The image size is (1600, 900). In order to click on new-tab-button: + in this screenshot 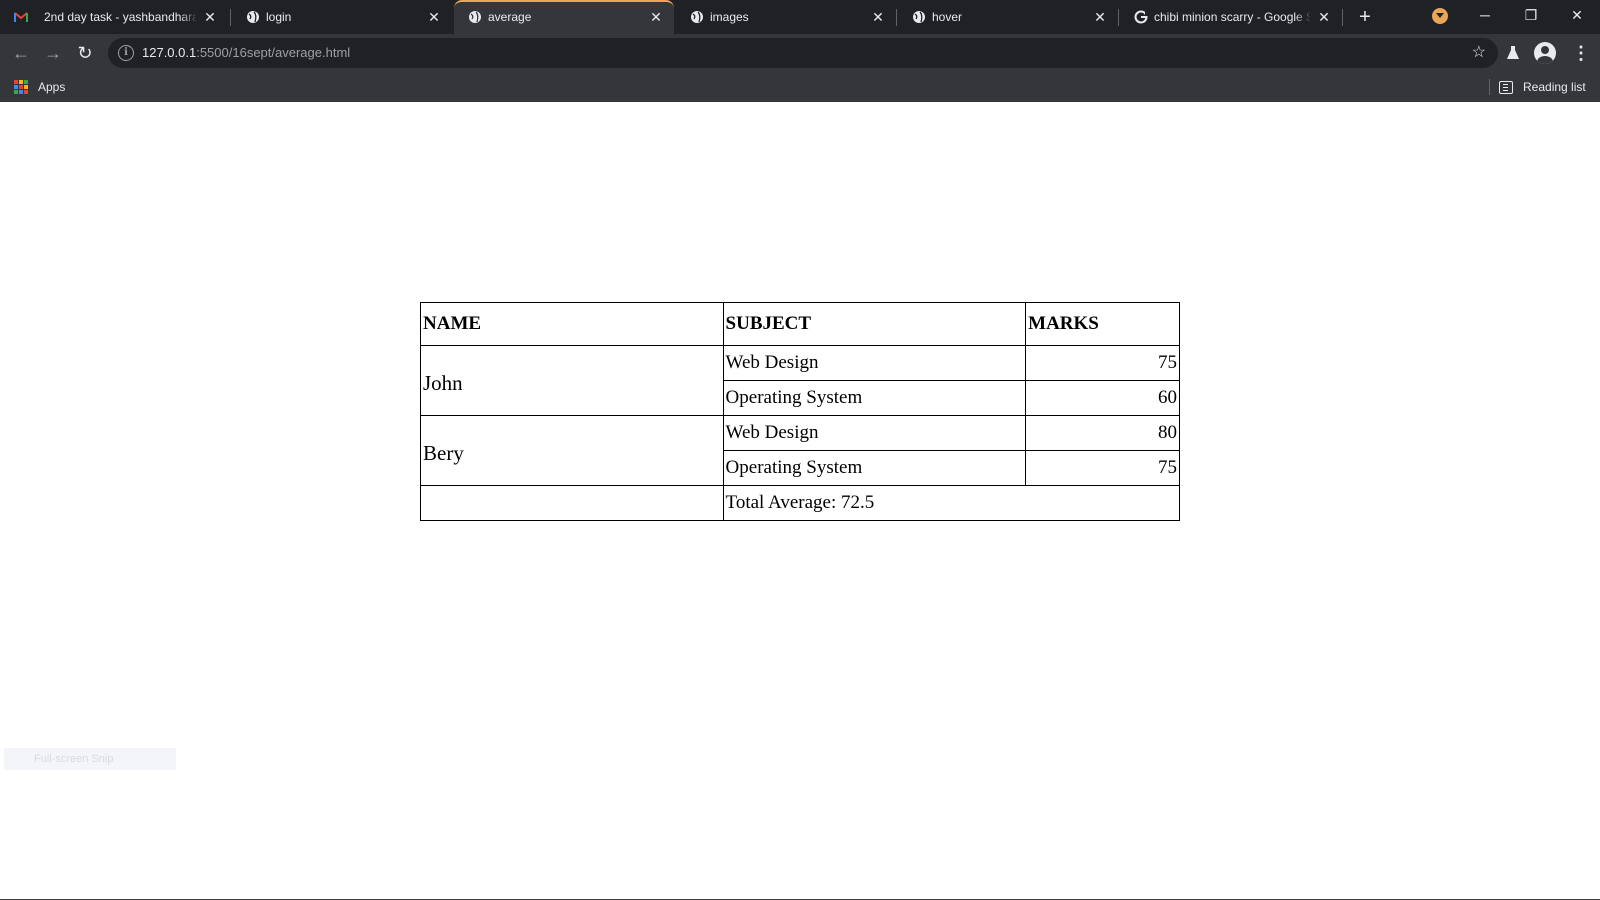, I will do `click(1365, 17)`.